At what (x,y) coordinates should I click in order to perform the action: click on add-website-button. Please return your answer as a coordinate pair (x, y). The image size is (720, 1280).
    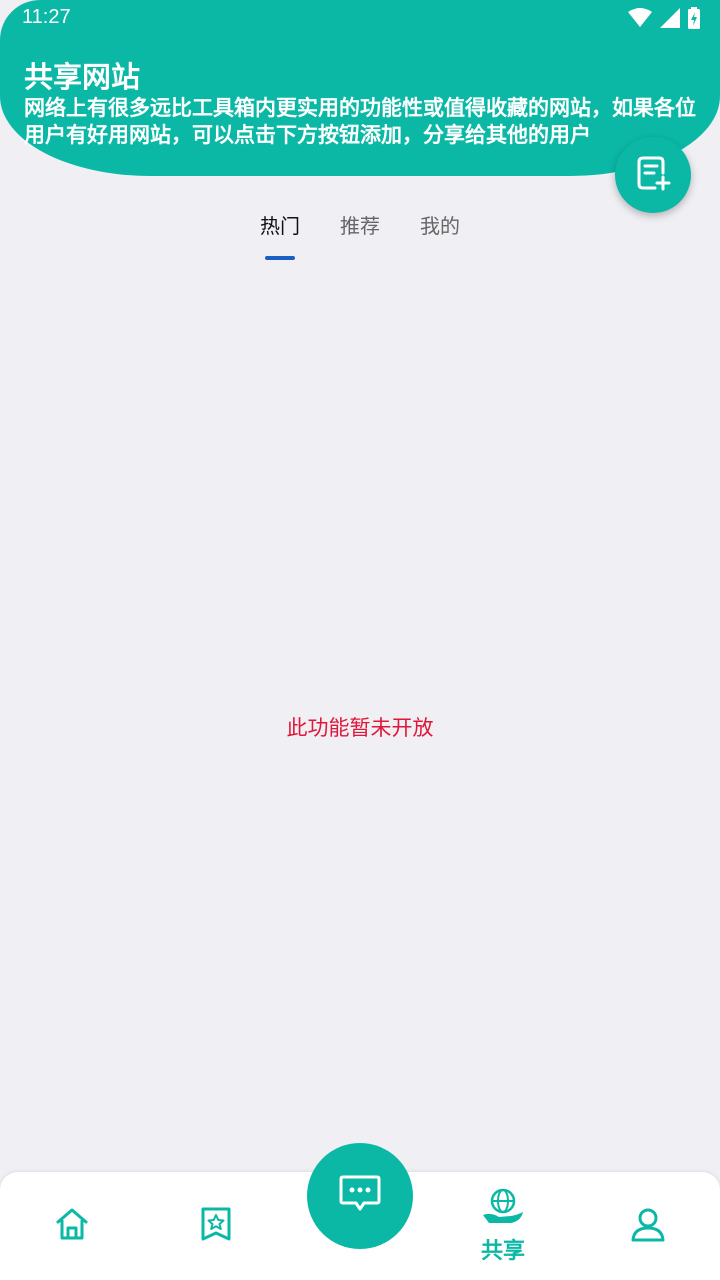
    Looking at the image, I should click on (653, 175).